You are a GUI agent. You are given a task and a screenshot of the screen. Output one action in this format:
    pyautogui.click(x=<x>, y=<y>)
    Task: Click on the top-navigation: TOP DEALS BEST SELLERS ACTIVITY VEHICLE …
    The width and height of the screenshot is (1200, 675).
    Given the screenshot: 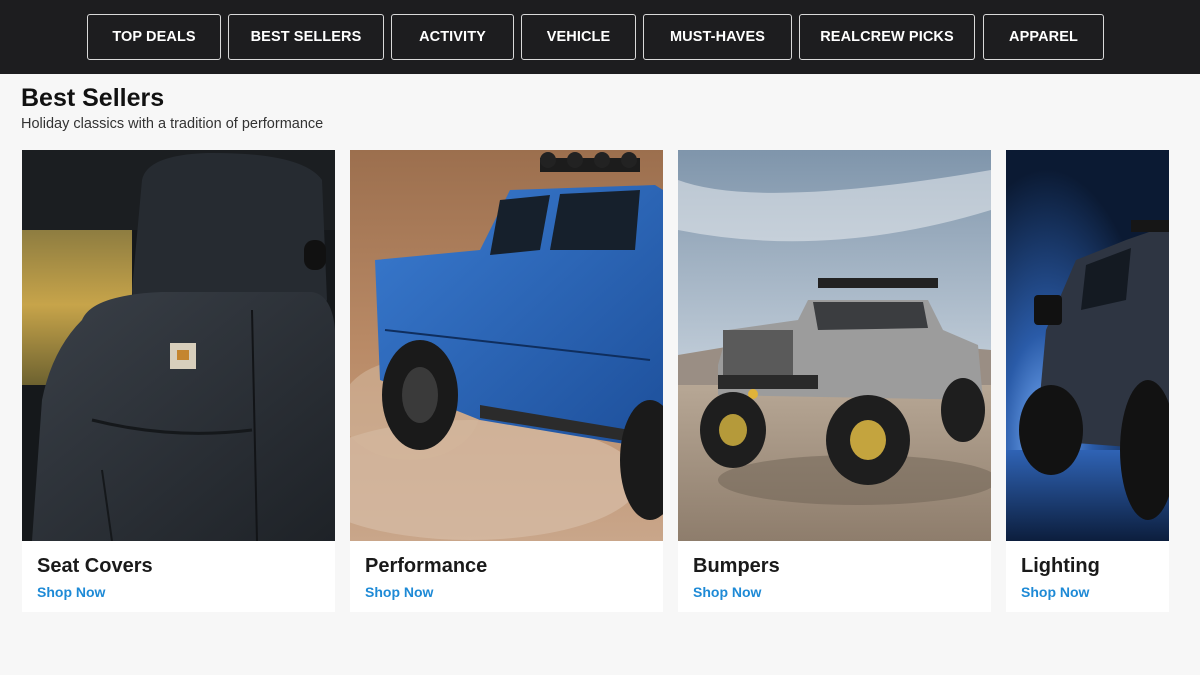 What is the action you would take?
    pyautogui.click(x=600, y=37)
    